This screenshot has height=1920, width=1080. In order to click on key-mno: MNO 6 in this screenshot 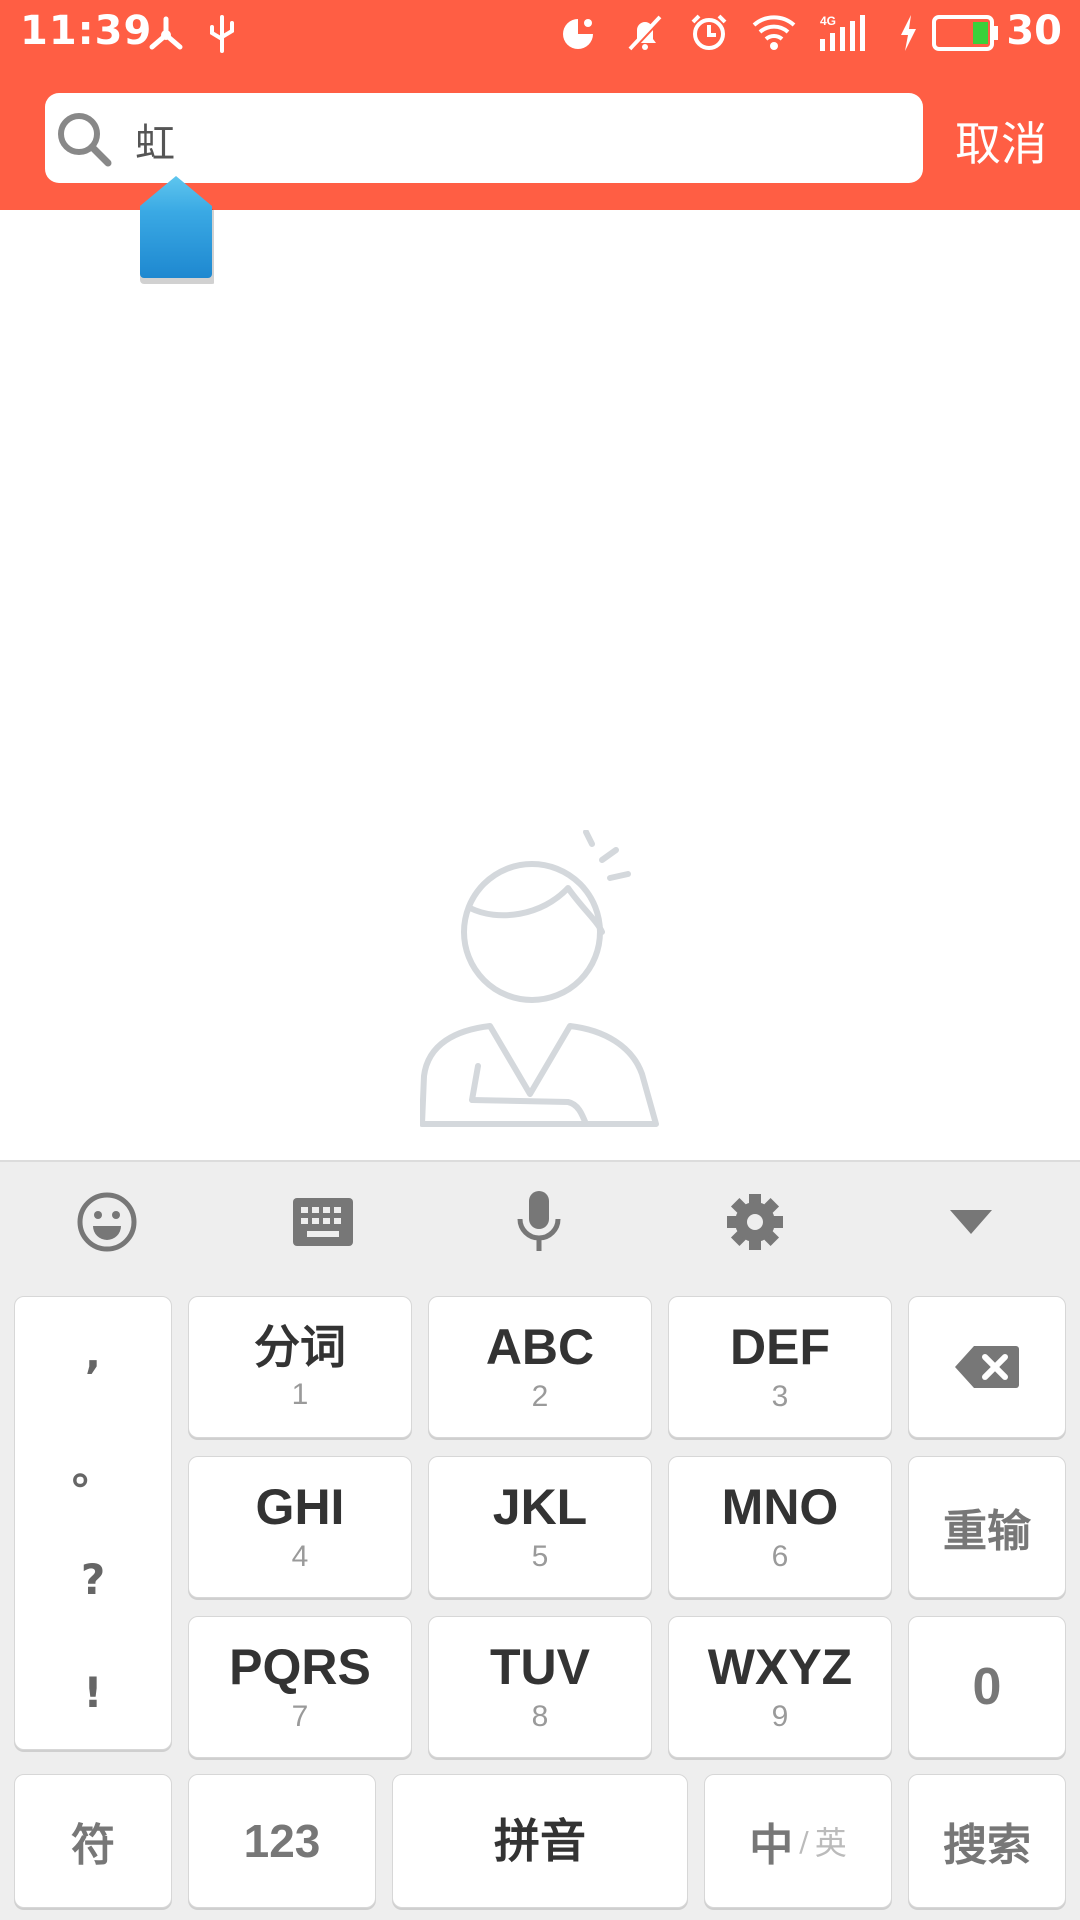, I will do `click(780, 1527)`.